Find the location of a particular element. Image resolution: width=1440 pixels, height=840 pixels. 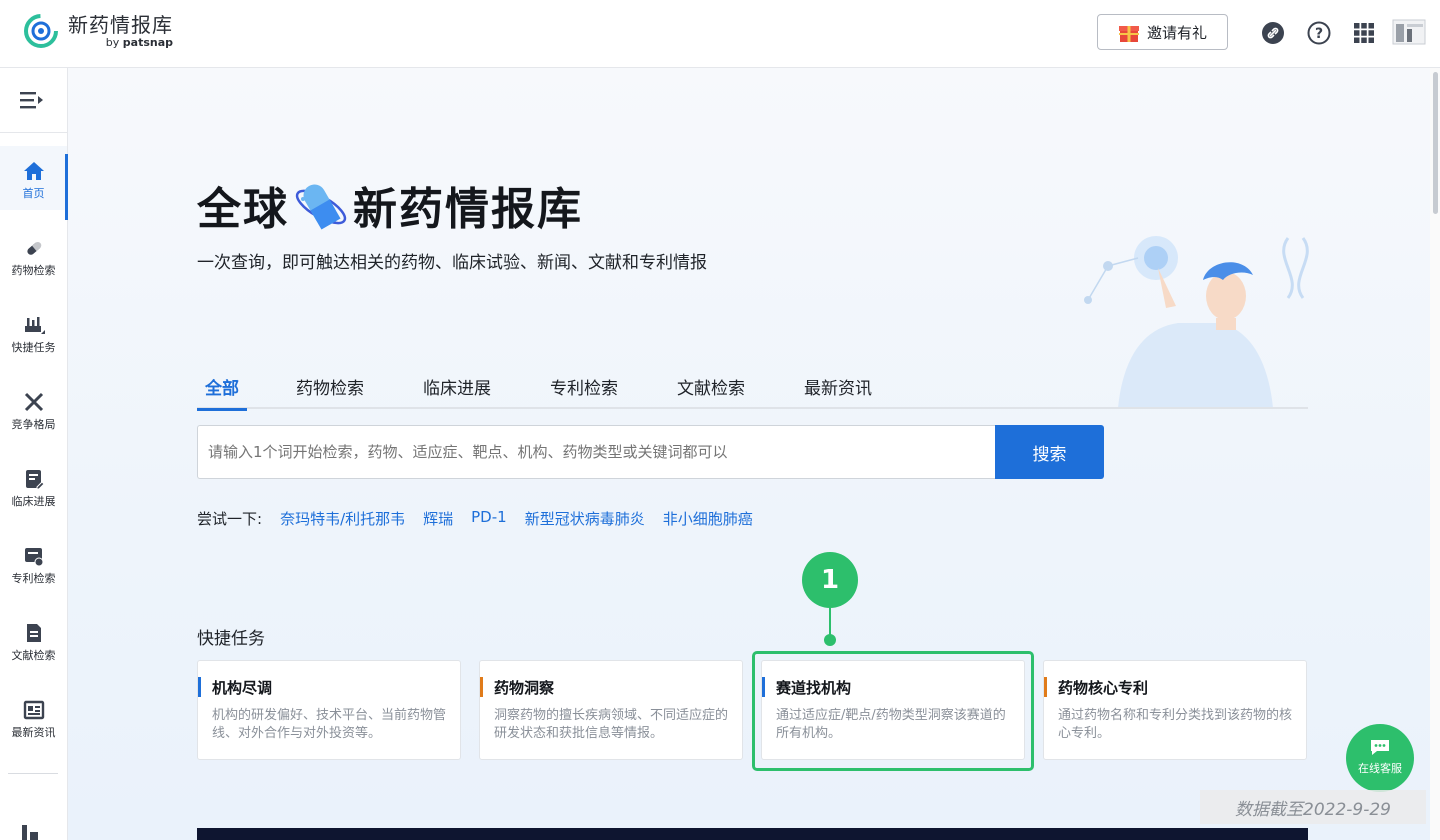

sidebar-item-competition: 竞争格局 is located at coordinates (33, 409).